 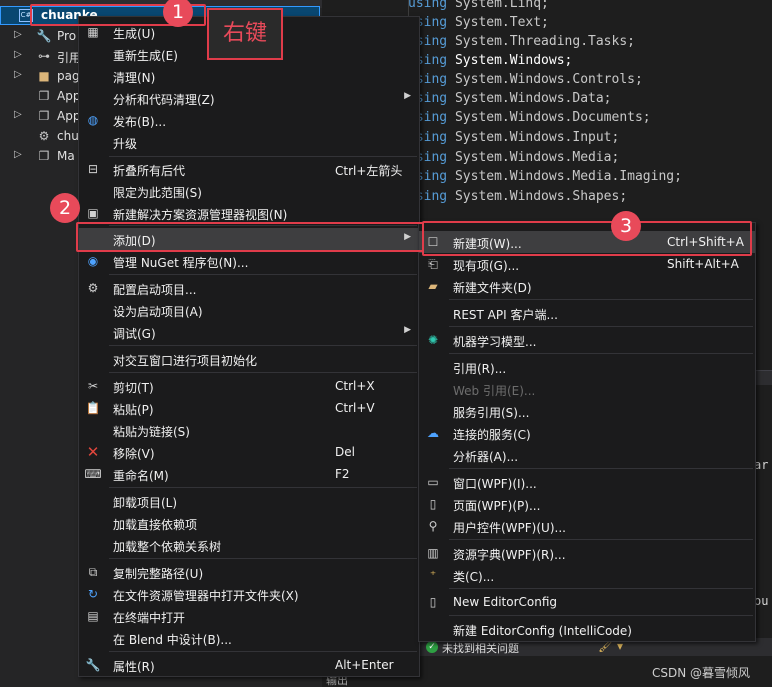 What do you see at coordinates (587, 629) in the screenshot?
I see `submenu-item-editorconfig-intellicode: 新建 EditorConfig (IntelliCode)` at bounding box center [587, 629].